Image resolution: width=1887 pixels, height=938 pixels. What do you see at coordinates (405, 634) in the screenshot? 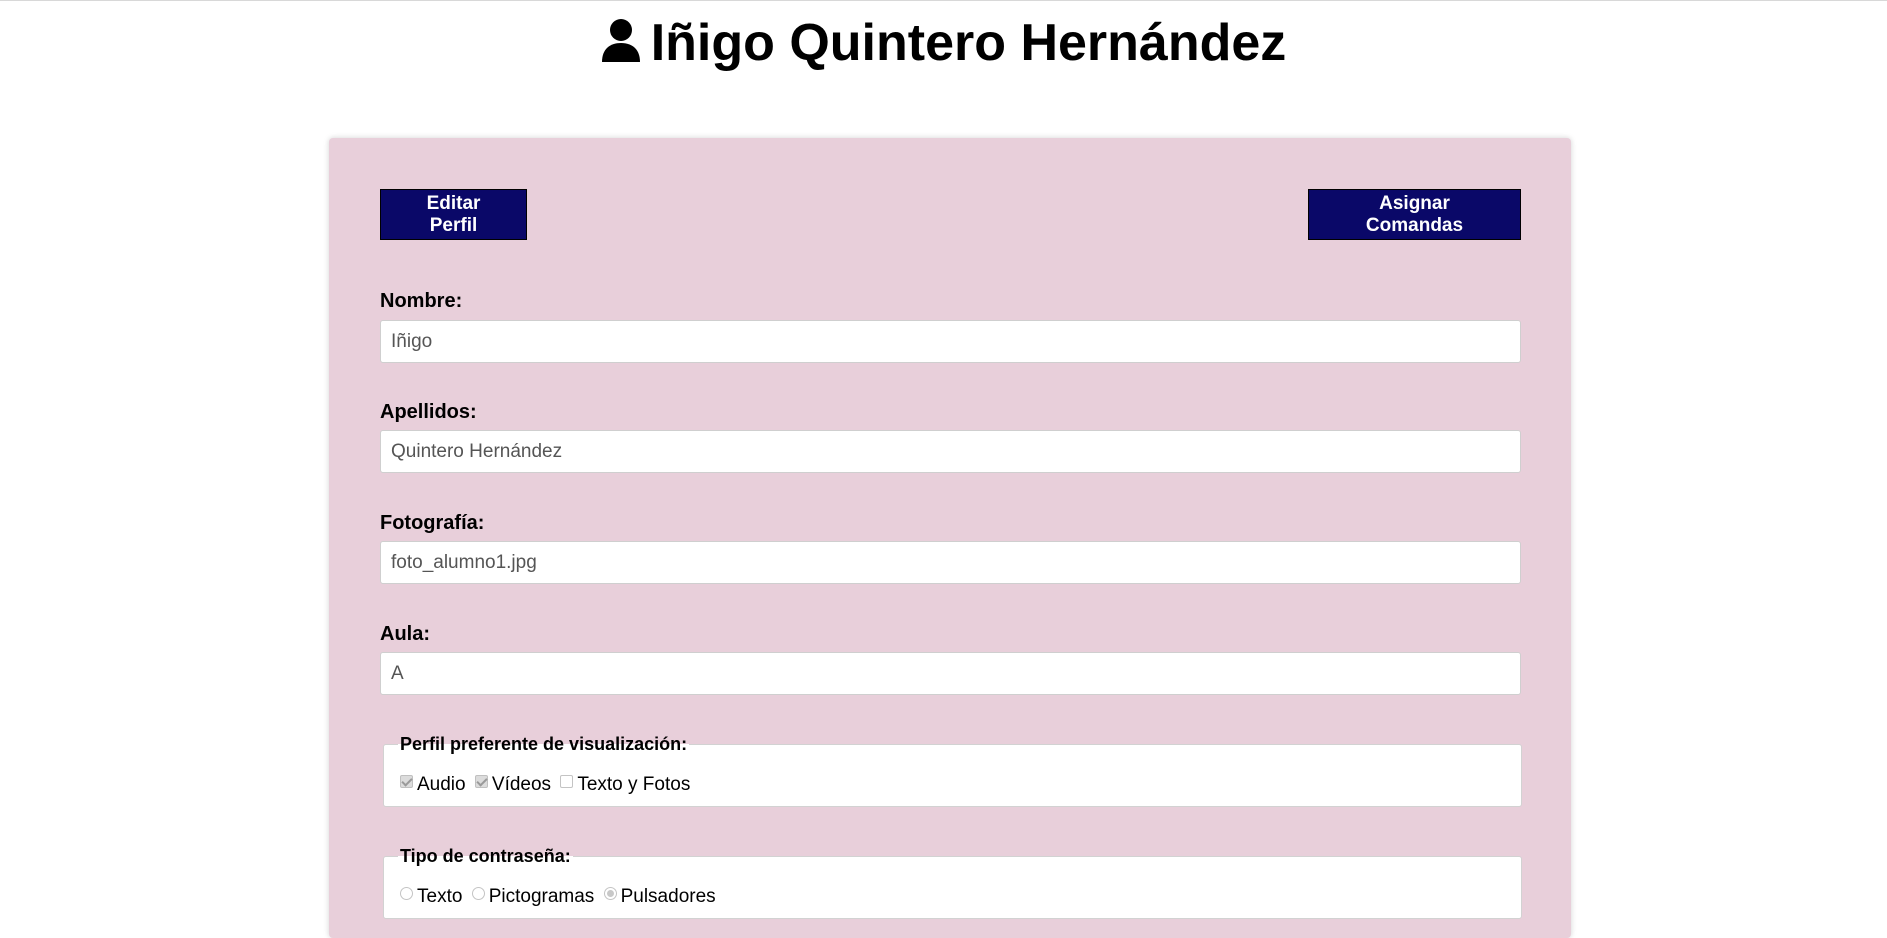
I see `aula-label: Aula:` at bounding box center [405, 634].